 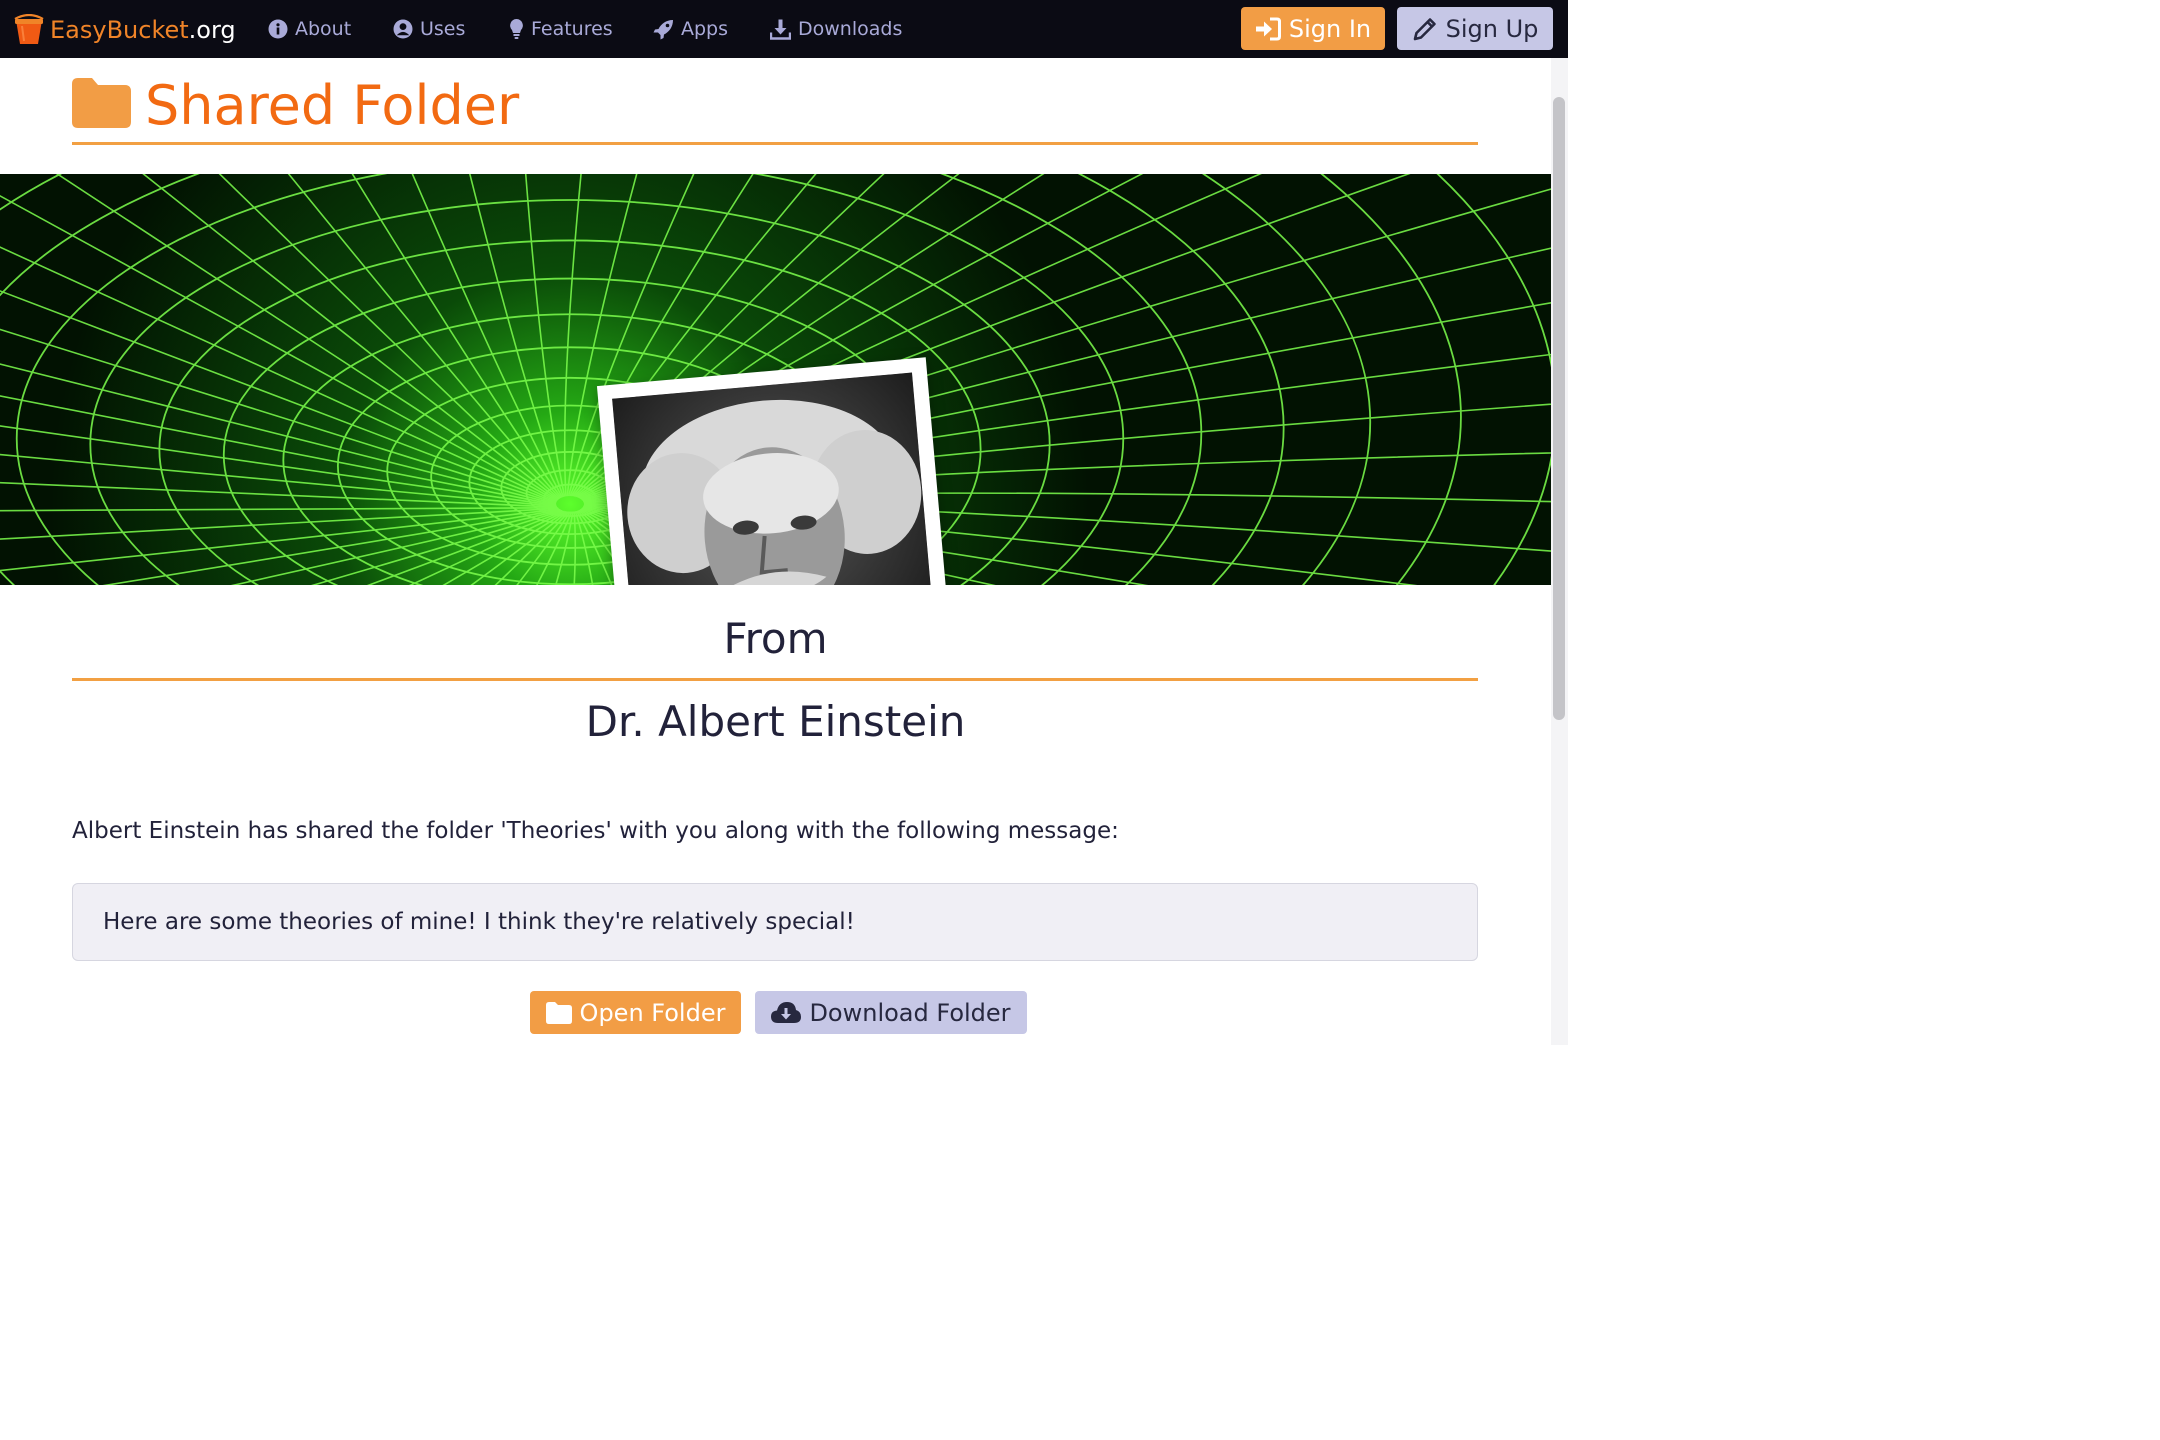 I want to click on nav-apps: Apps, so click(x=690, y=29).